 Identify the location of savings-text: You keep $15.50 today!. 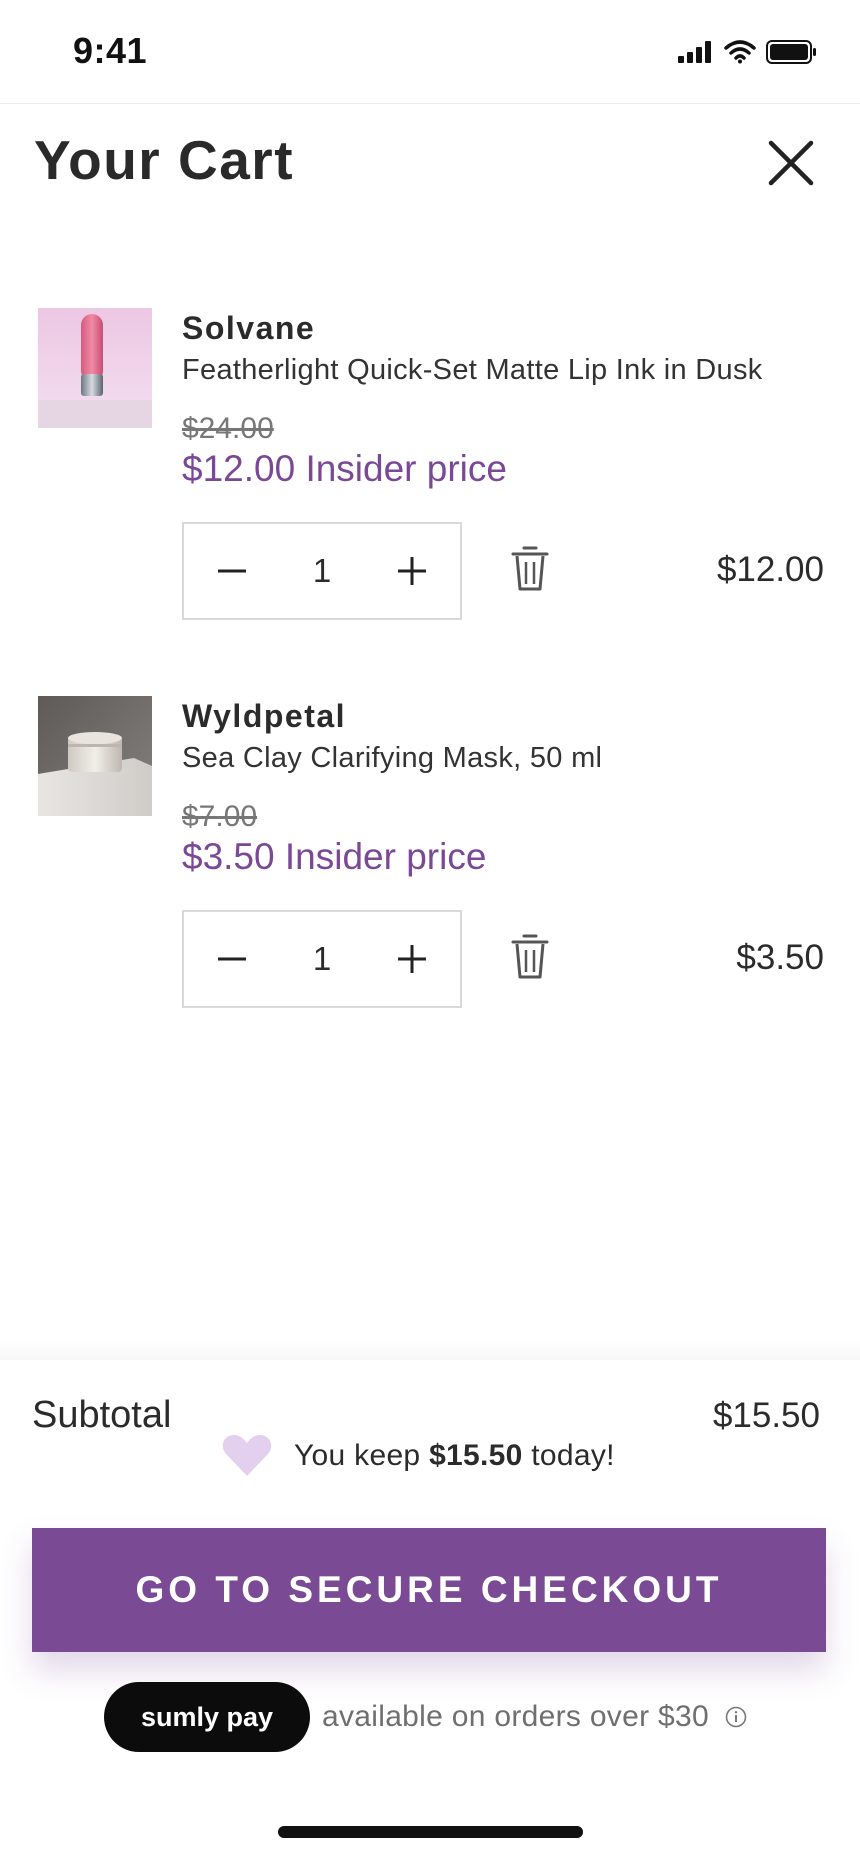
(454, 1455).